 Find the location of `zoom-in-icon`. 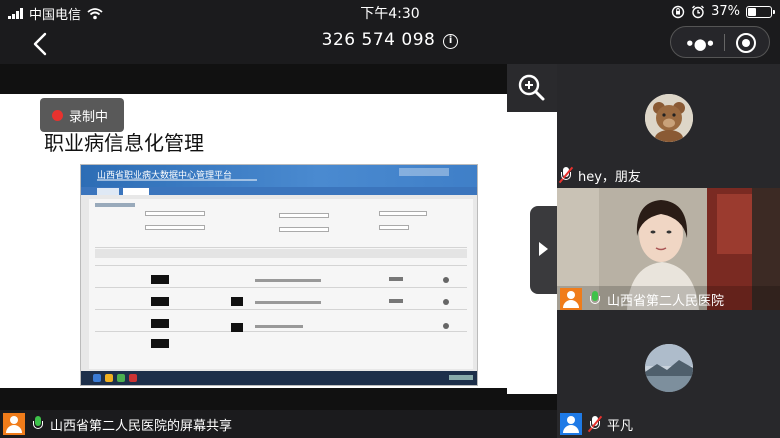

zoom-in-icon is located at coordinates (531, 87).